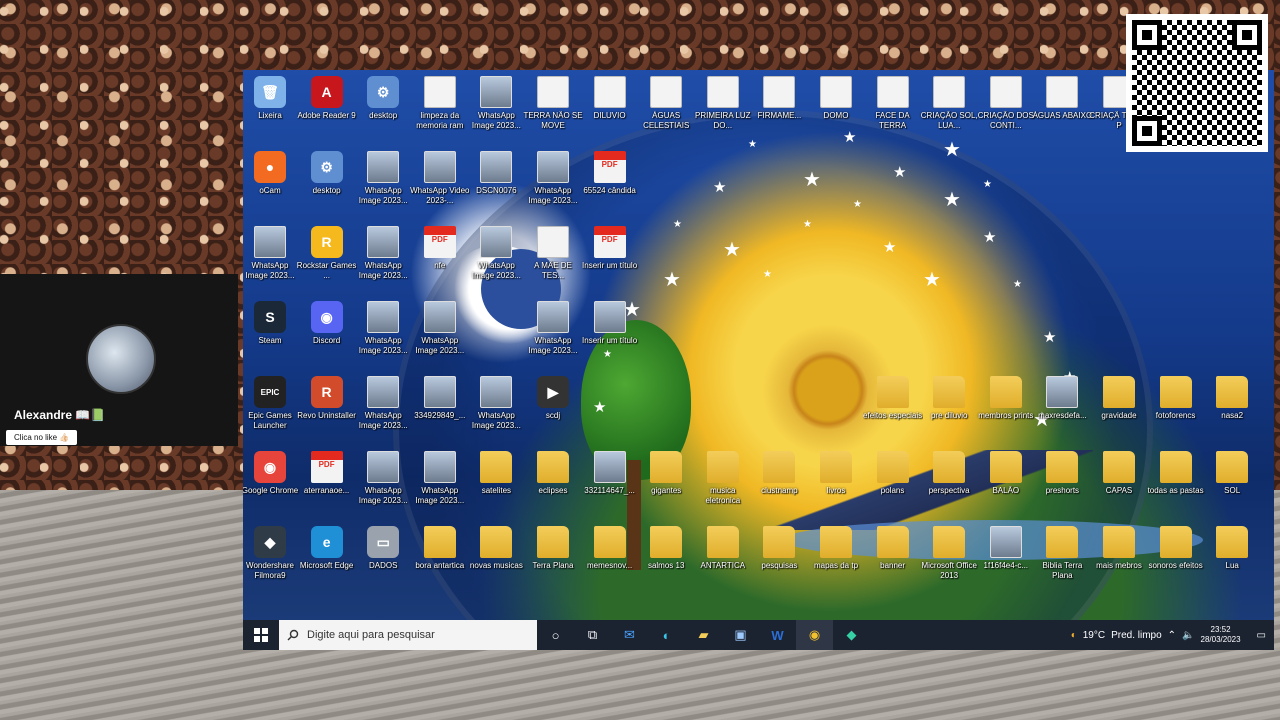 This screenshot has width=1280, height=720. What do you see at coordinates (553, 398) in the screenshot?
I see `desktop-icon: ▶ scdj` at bounding box center [553, 398].